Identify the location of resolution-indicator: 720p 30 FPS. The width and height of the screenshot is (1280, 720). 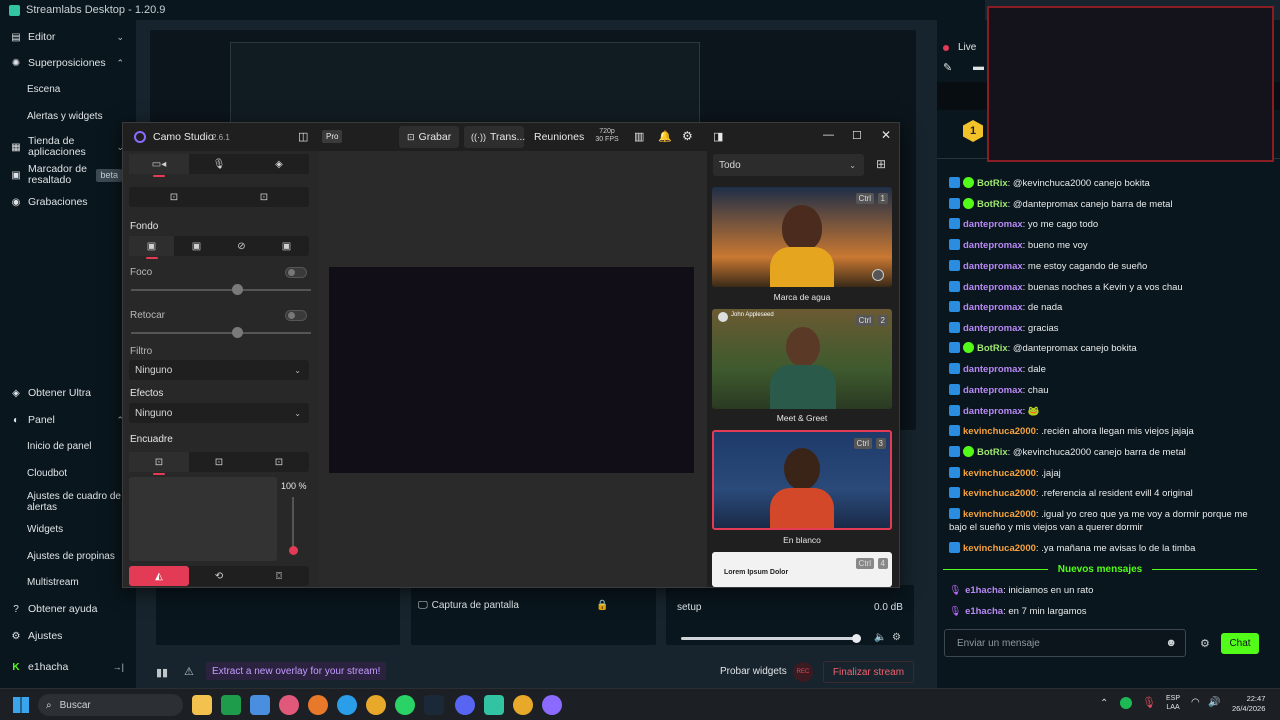
(607, 136).